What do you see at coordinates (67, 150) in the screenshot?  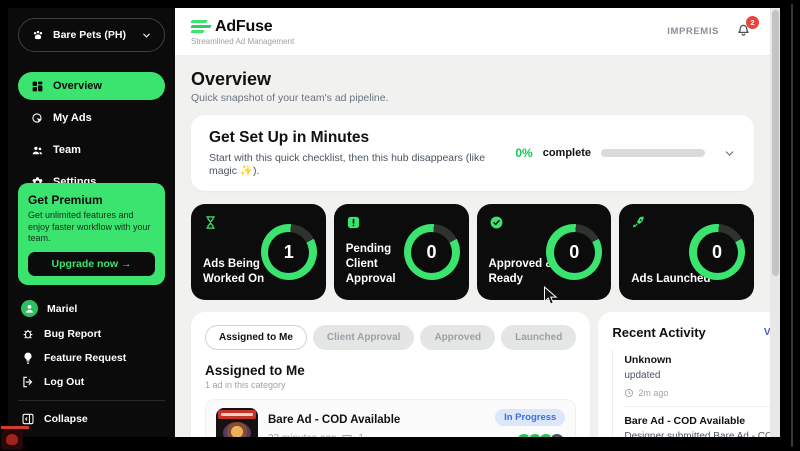 I see `sidebar-item-label: Team` at bounding box center [67, 150].